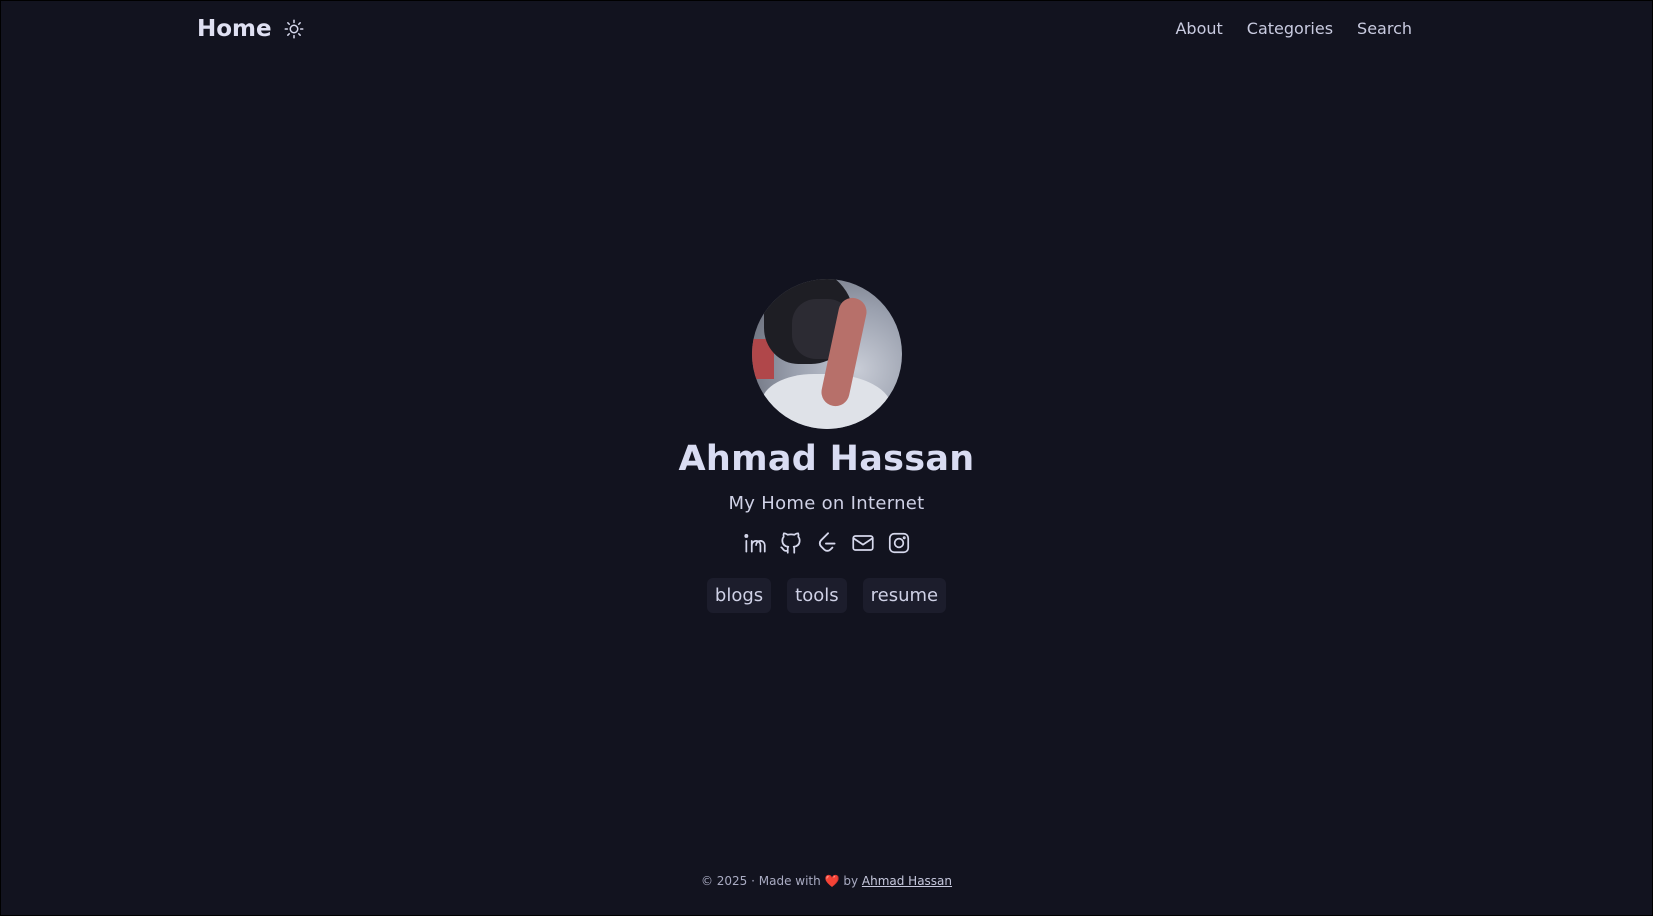 The width and height of the screenshot is (1653, 916). What do you see at coordinates (826, 503) in the screenshot?
I see `profile-tagline: My Home on Internet` at bounding box center [826, 503].